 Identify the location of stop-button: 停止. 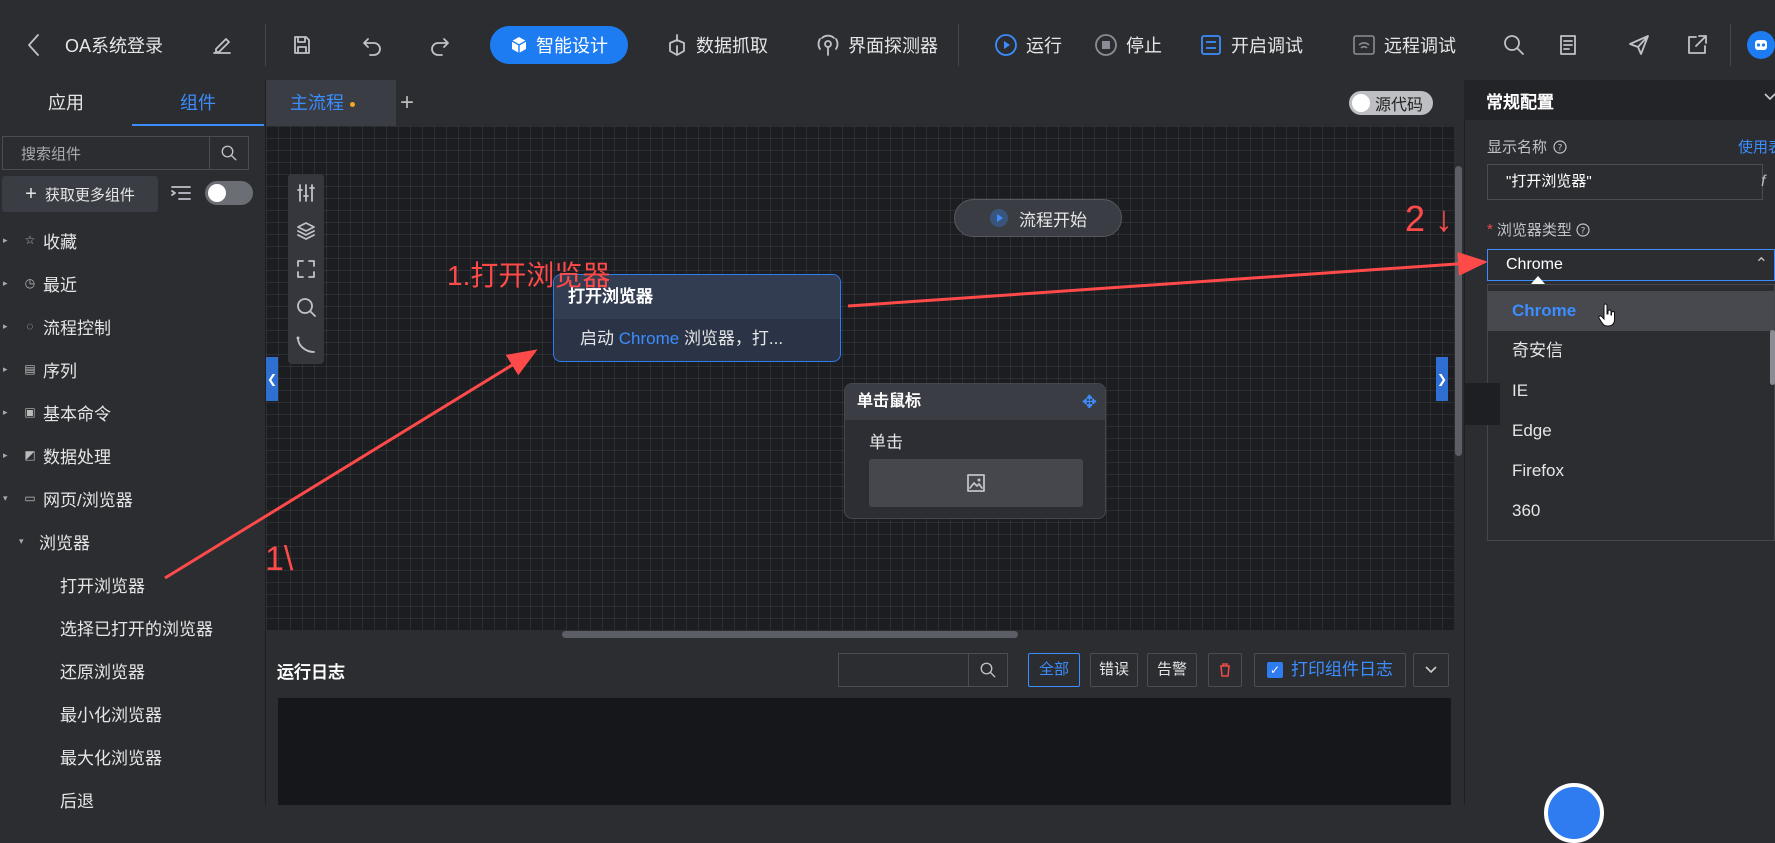
(1128, 45).